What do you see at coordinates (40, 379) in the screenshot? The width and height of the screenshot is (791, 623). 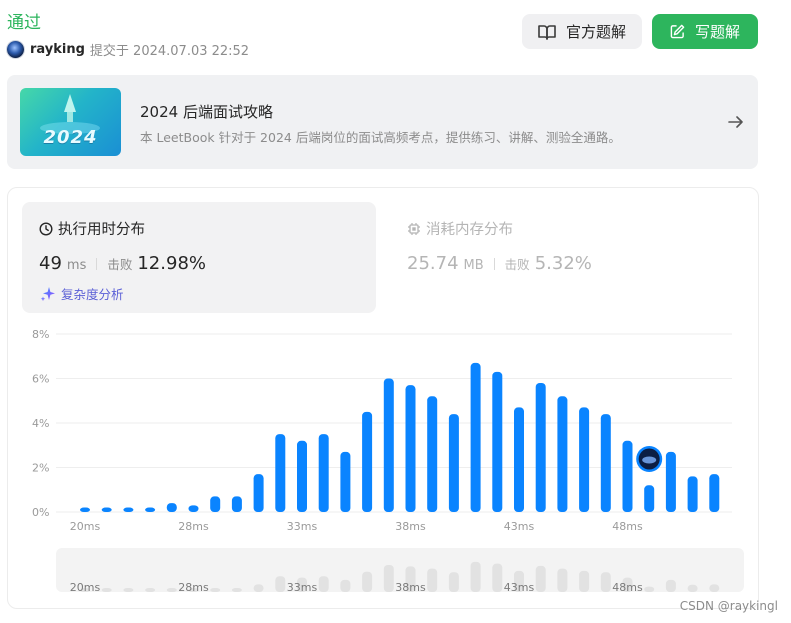 I see `y-tick-label: 6%` at bounding box center [40, 379].